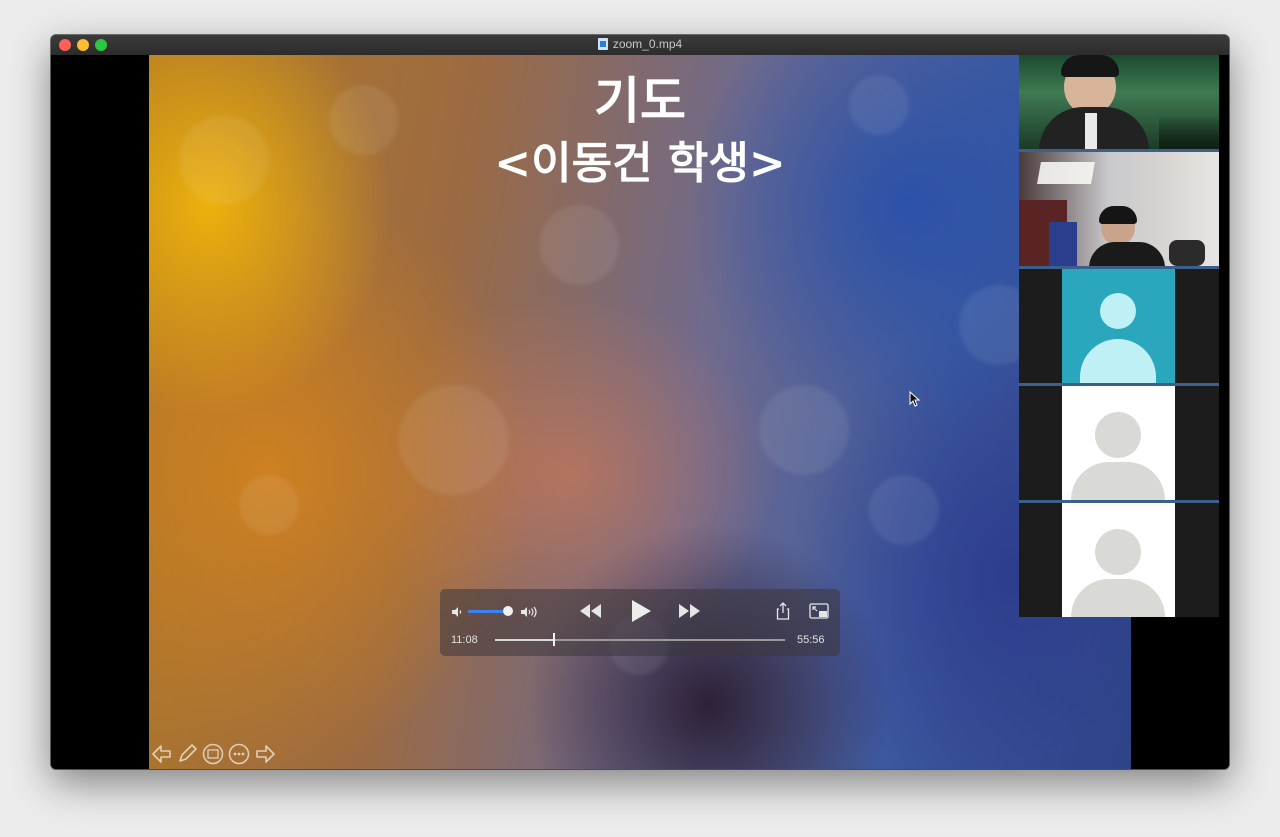  What do you see at coordinates (641, 612) in the screenshot?
I see `play-icon` at bounding box center [641, 612].